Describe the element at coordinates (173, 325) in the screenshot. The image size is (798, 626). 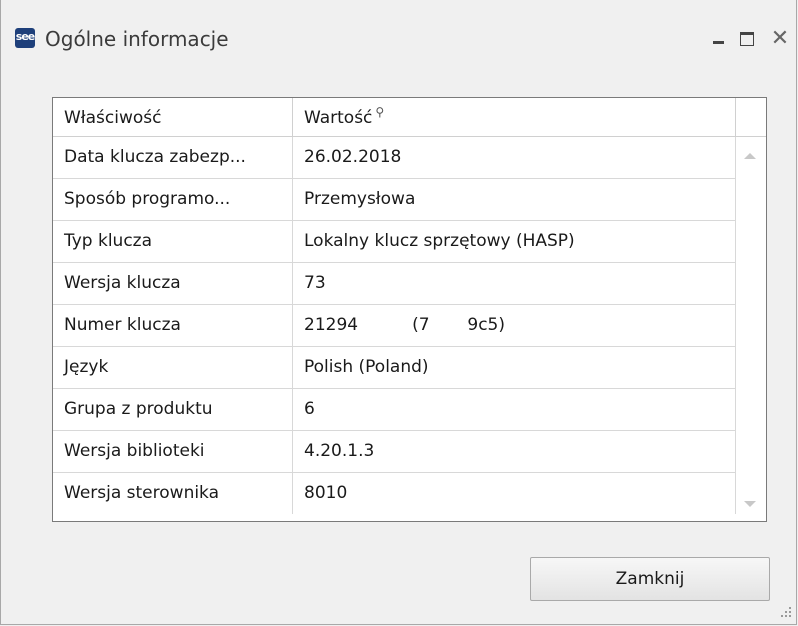
I see `property-cell: Numer klucza` at that location.